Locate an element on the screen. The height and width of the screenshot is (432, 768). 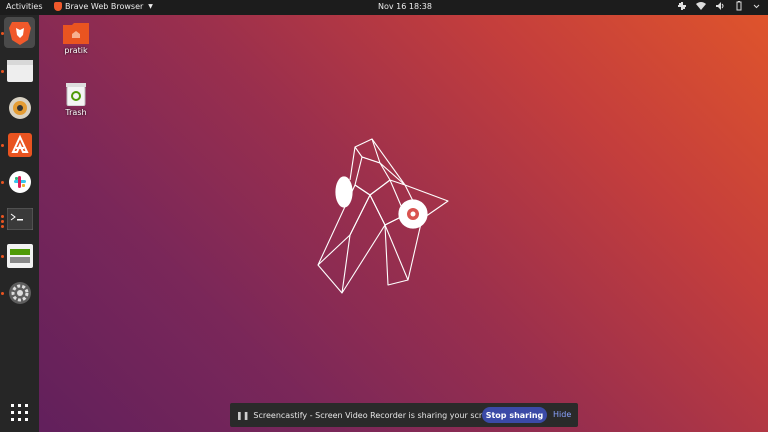
slack-icon is located at coordinates (19, 181).